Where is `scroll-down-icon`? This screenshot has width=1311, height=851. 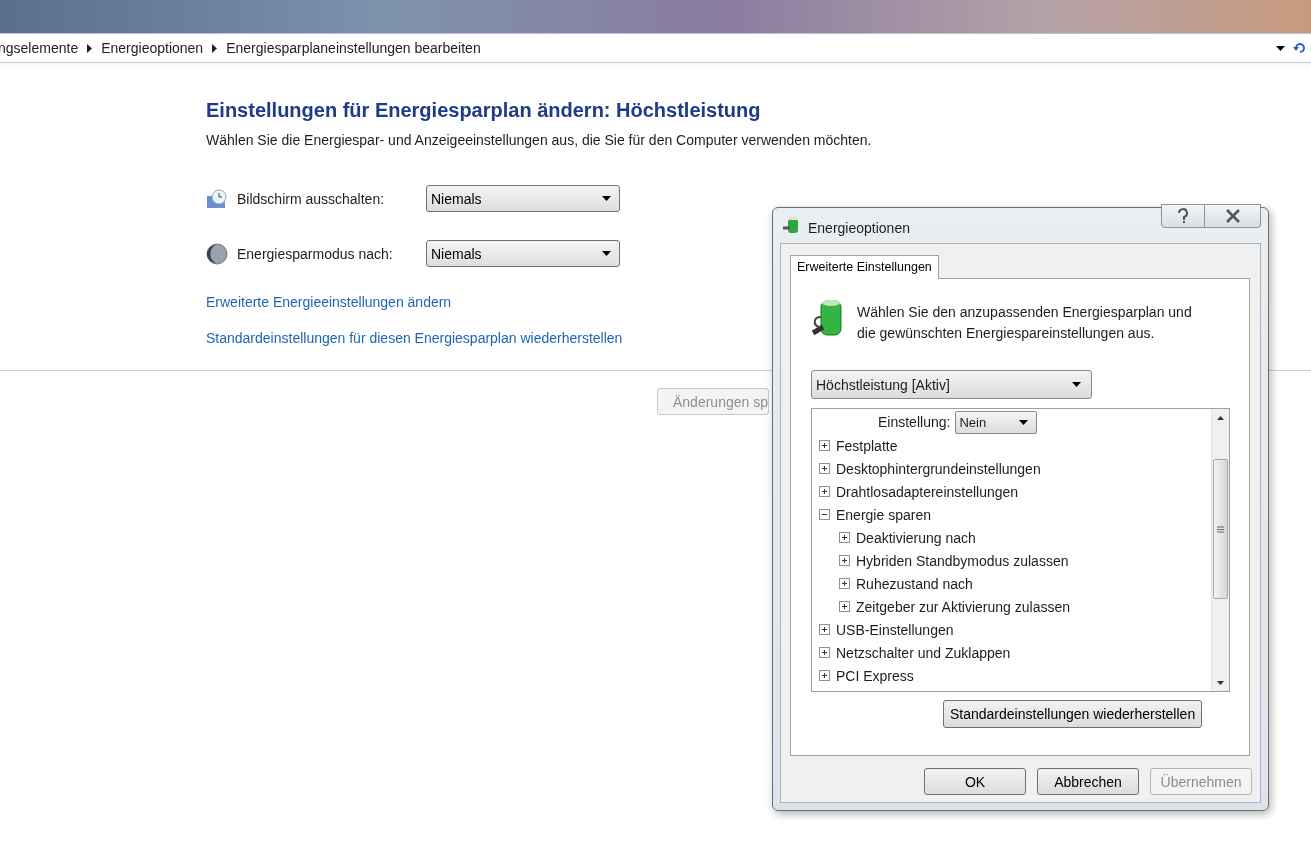 scroll-down-icon is located at coordinates (1220, 682).